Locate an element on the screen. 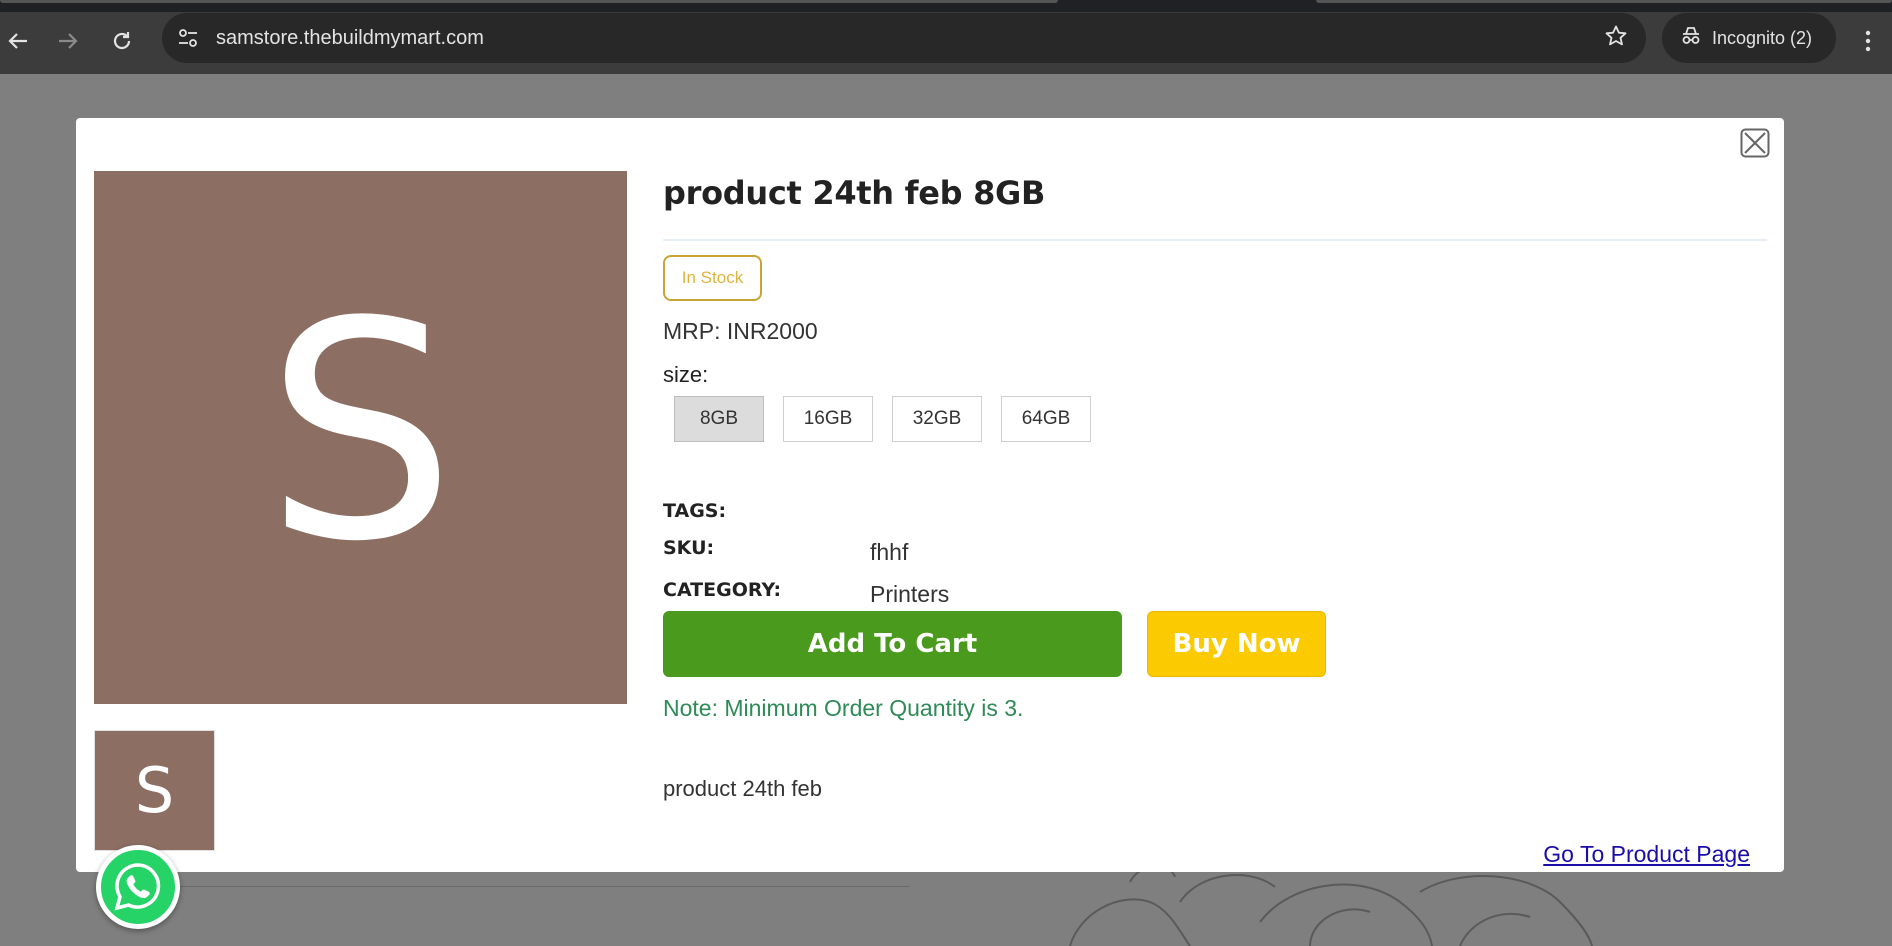 The image size is (1892, 946). back-arrow-icon is located at coordinates (18, 41).